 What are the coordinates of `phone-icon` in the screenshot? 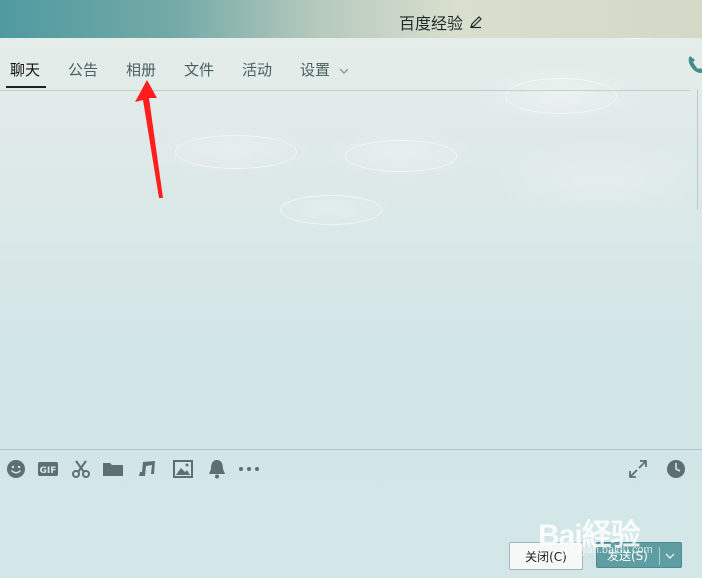 It's located at (694, 65).